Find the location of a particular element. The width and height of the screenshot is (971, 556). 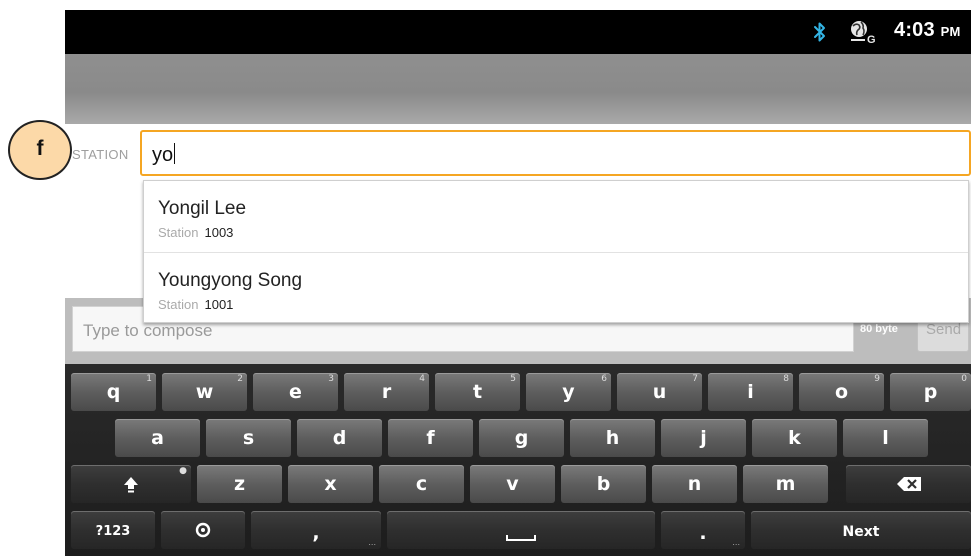

key-label: e is located at coordinates (295, 392).